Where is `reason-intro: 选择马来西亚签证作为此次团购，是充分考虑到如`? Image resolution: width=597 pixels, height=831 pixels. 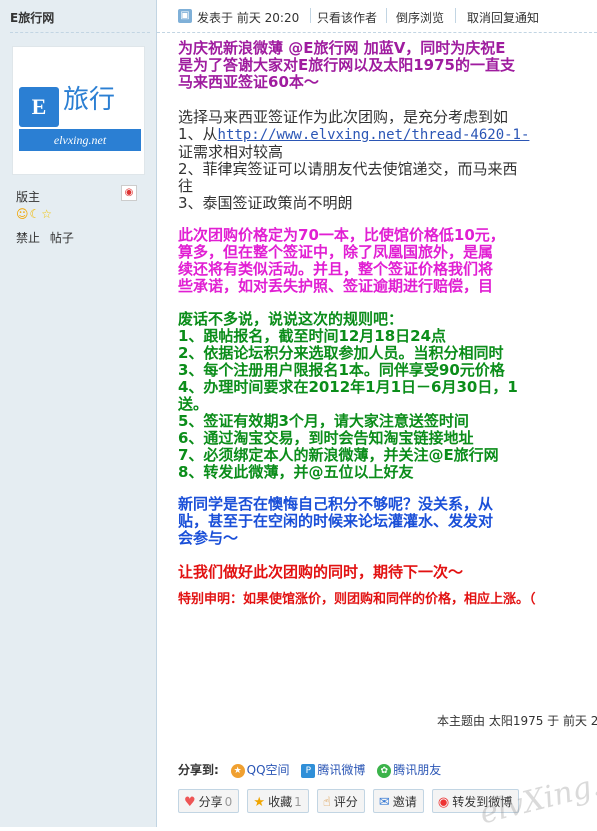 reason-intro: 选择马来西亚签证作为此次团购，是充分考虑到如 is located at coordinates (343, 117).